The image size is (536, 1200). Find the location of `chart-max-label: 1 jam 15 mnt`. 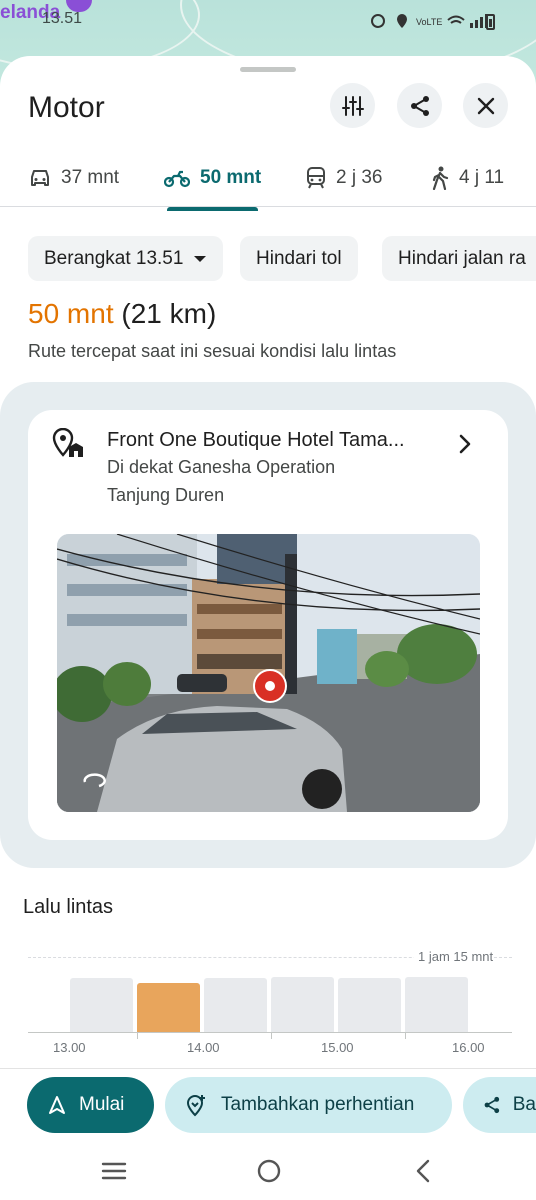

chart-max-label: 1 jam 15 mnt is located at coordinates (454, 956).